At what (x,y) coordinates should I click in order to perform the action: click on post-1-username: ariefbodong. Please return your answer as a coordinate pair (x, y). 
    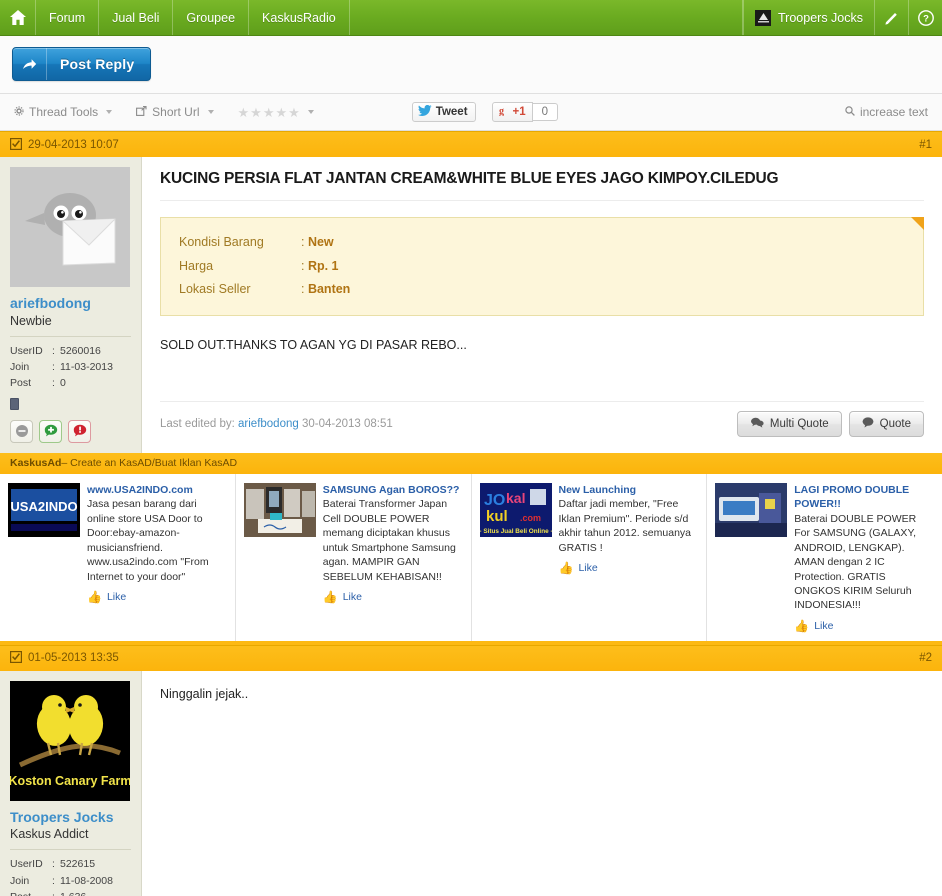
    Looking at the image, I should click on (70, 303).